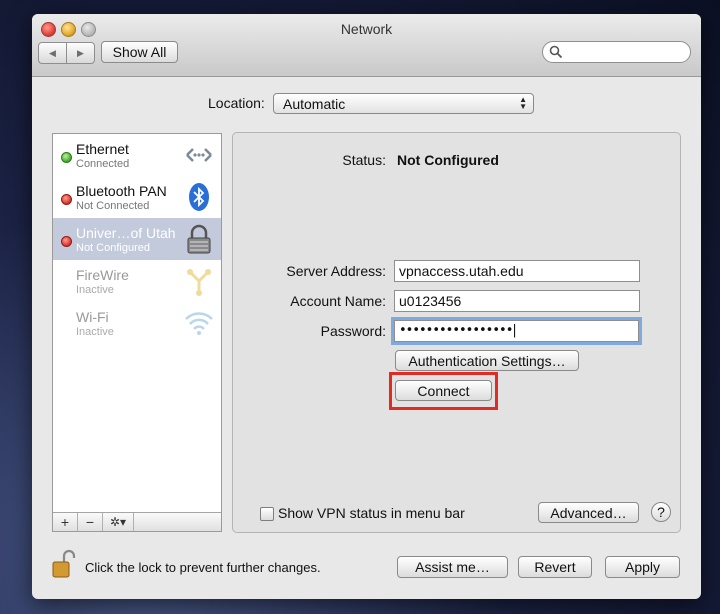 Image resolution: width=720 pixels, height=614 pixels. I want to click on wifi-icon, so click(199, 323).